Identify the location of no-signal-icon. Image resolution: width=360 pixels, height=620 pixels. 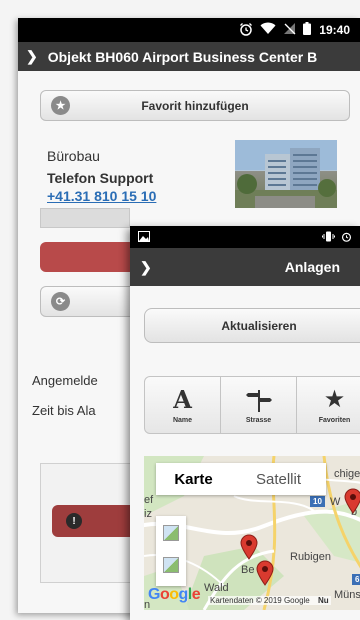
(289, 30).